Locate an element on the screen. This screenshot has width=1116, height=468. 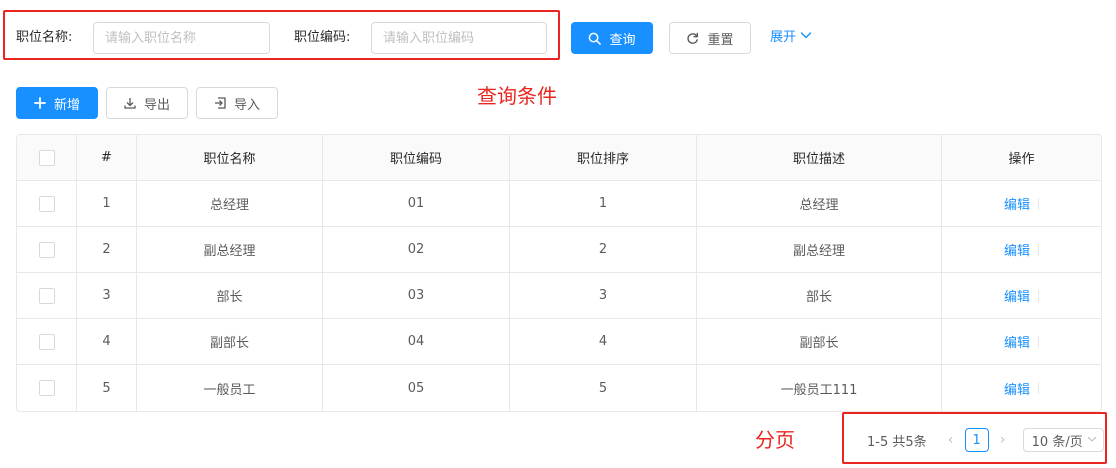
table-row: 1 总经理 01 1 总经理 编辑 is located at coordinates (559, 204).